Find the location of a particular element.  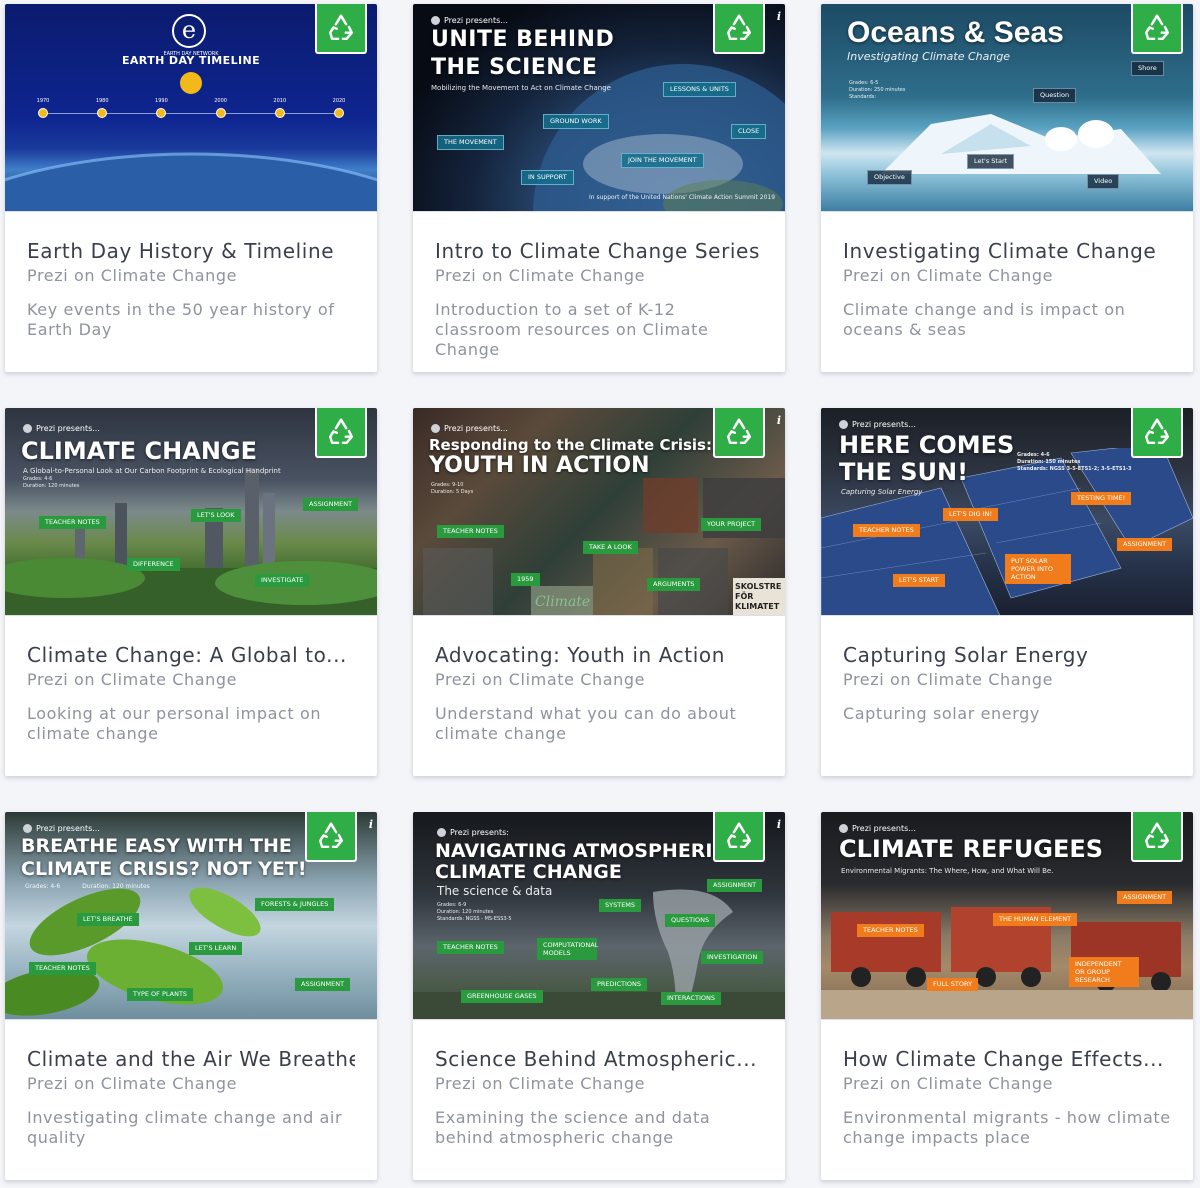

card-title: Investigating Climate Change is located at coordinates (1007, 251).